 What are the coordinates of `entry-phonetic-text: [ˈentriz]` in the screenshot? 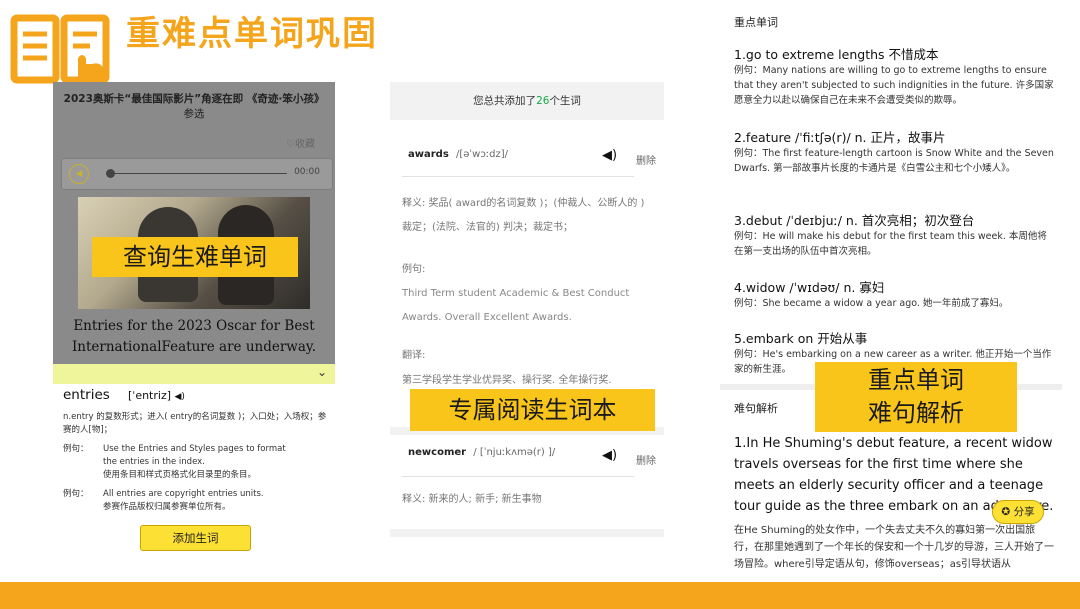 It's located at (150, 395).